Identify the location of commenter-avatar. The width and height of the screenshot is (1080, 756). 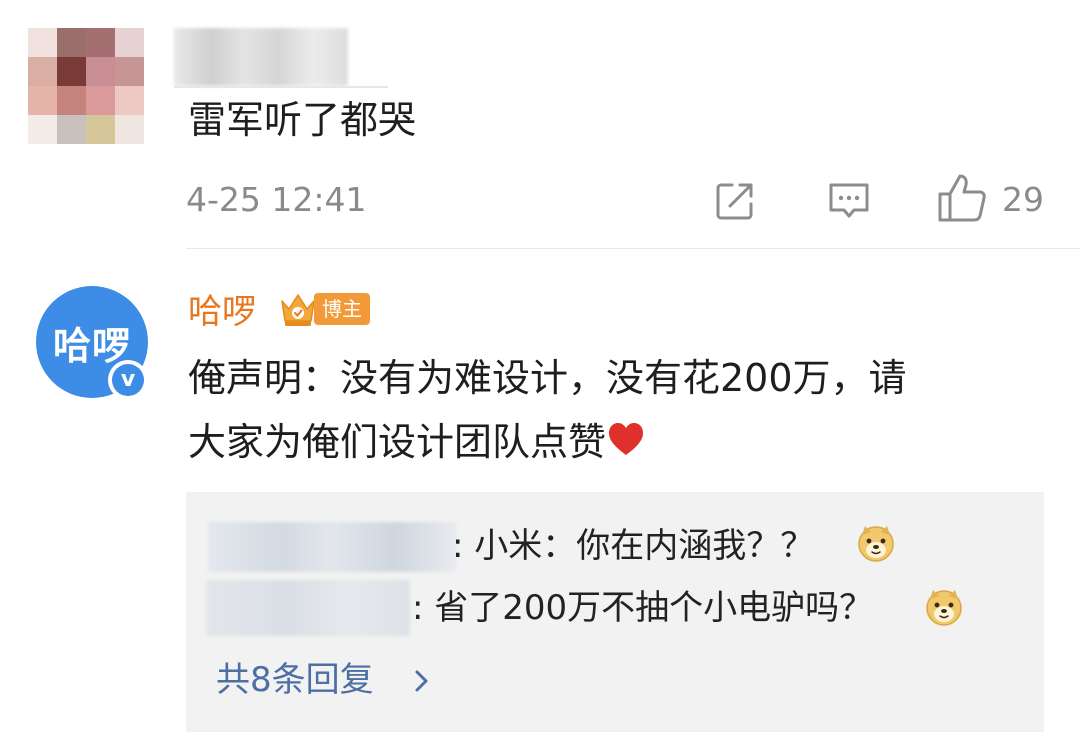
(86, 86).